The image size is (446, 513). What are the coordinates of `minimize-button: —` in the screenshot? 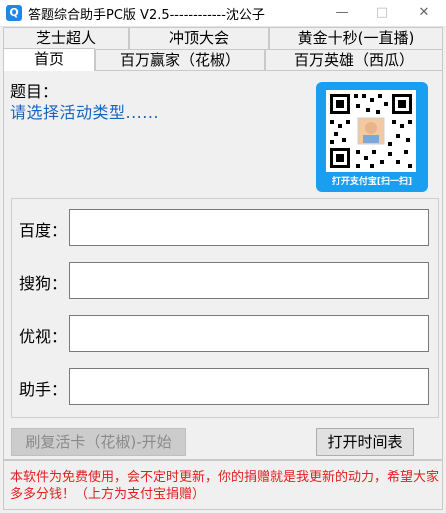 It's located at (342, 13).